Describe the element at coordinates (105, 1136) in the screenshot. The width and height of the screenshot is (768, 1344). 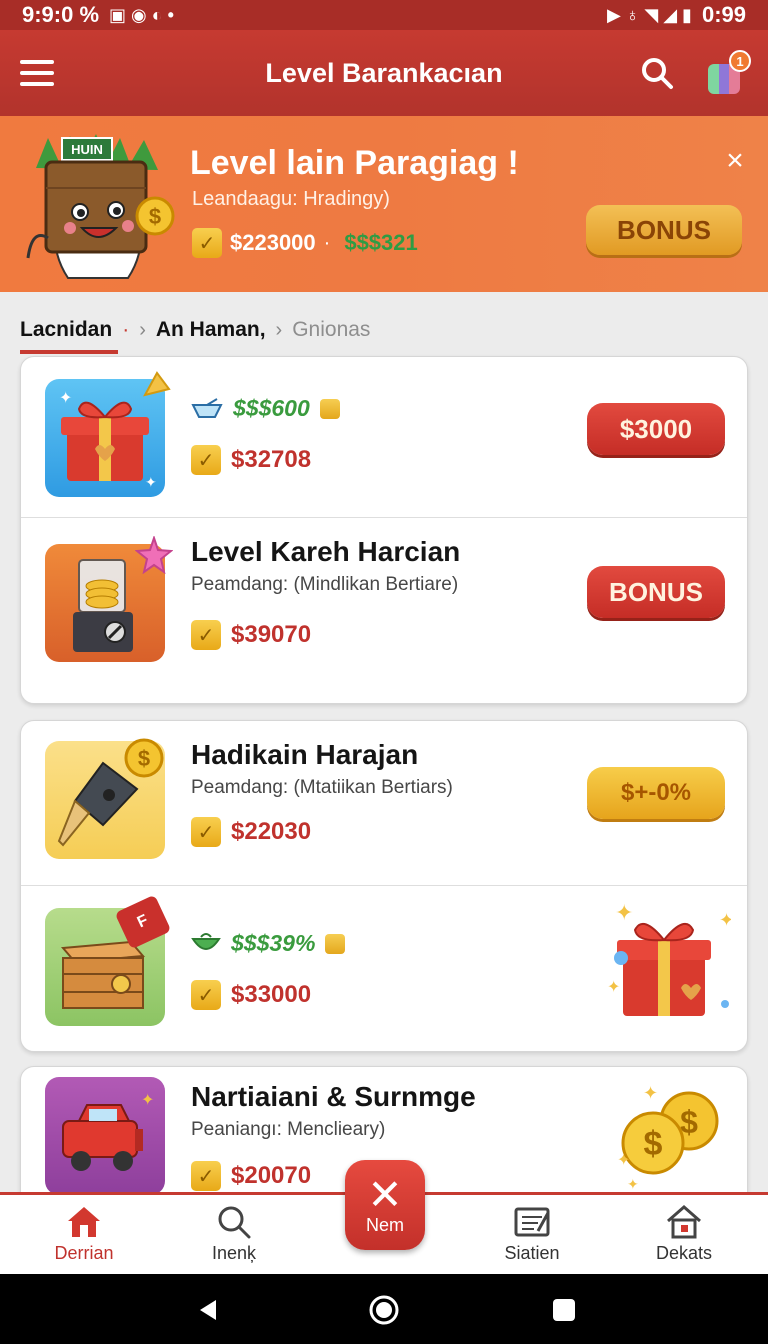
I see `truck-thumbnail: ✦` at that location.